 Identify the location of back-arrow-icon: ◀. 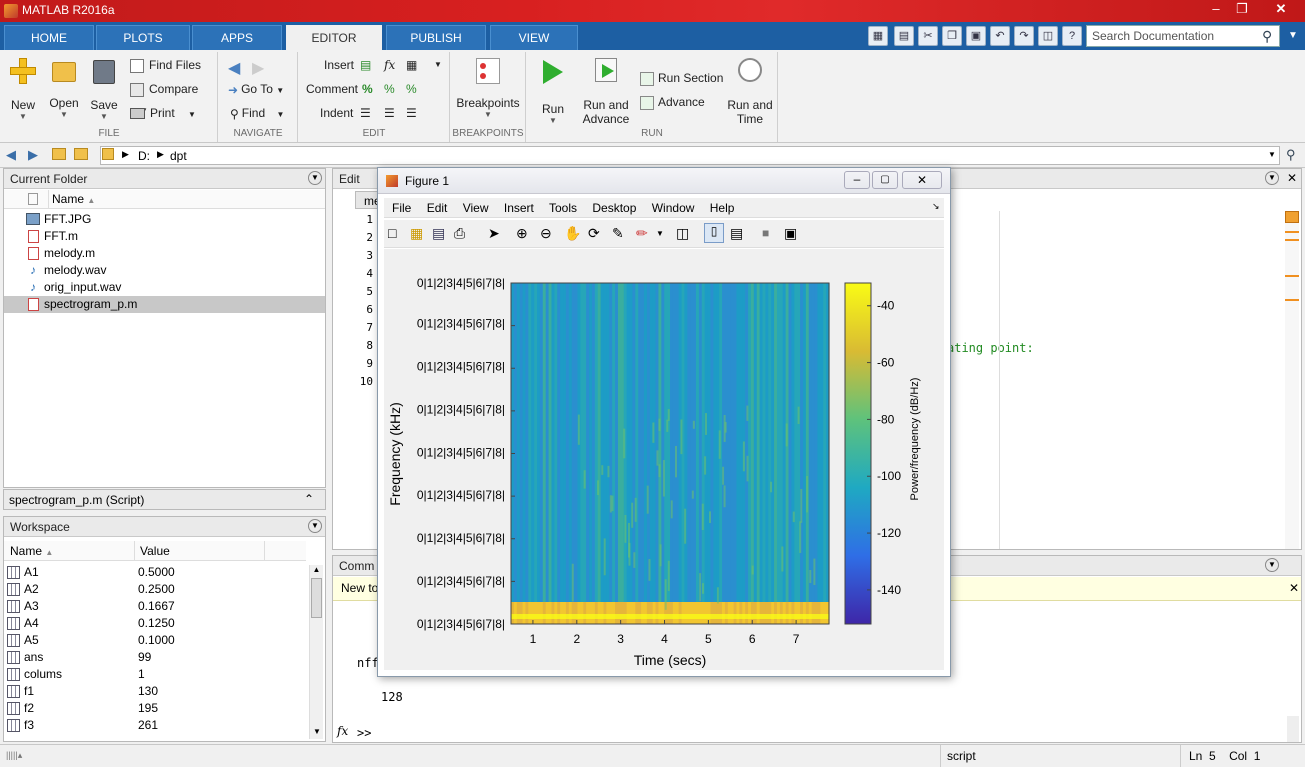
(234, 68).